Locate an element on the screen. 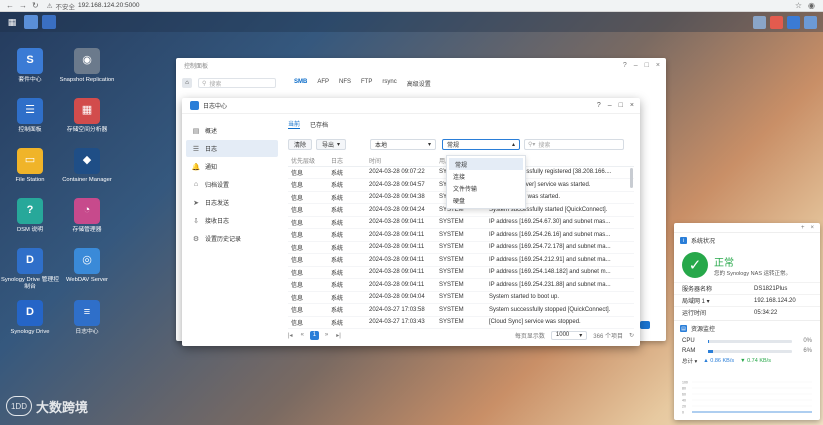 The image size is (823, 425). app-icon: ◆ is located at coordinates (87, 161).